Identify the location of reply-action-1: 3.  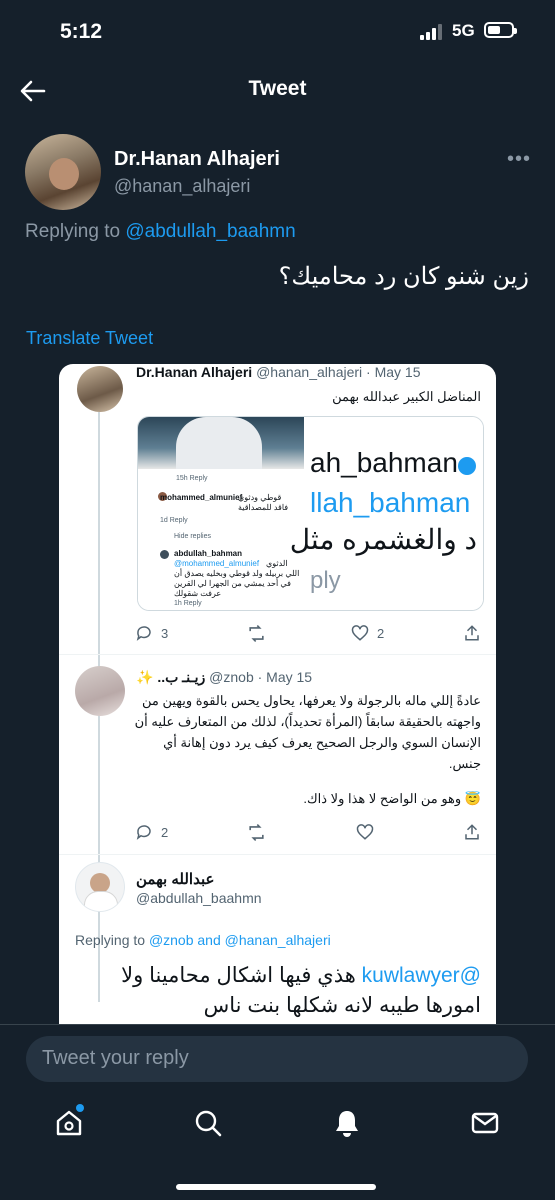
(151, 633).